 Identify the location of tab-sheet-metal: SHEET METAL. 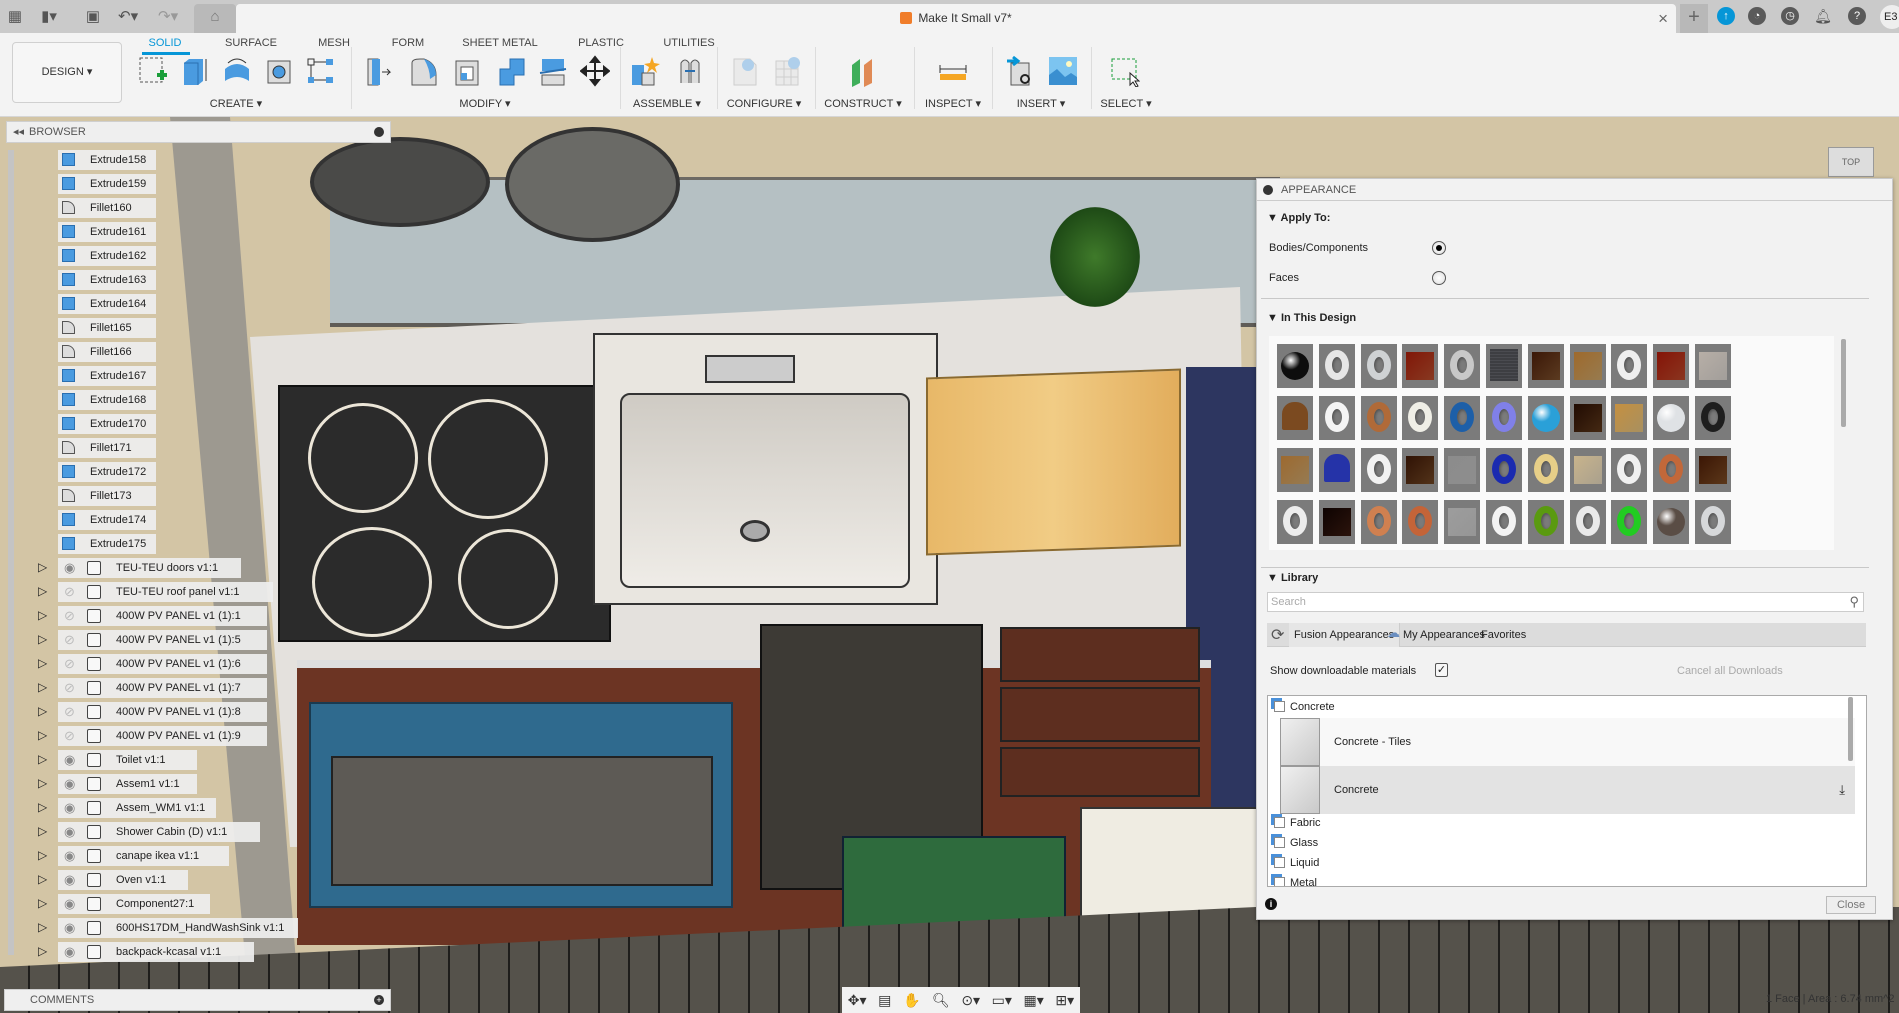
(499, 43).